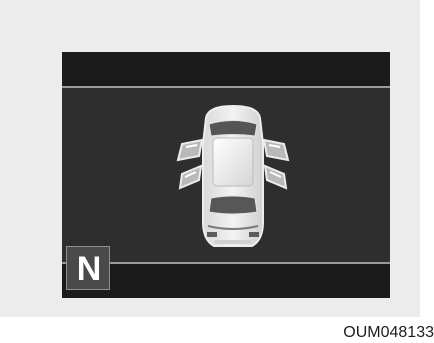 This screenshot has width=434, height=343. I want to click on figure-code: OUM048133, so click(388, 332).